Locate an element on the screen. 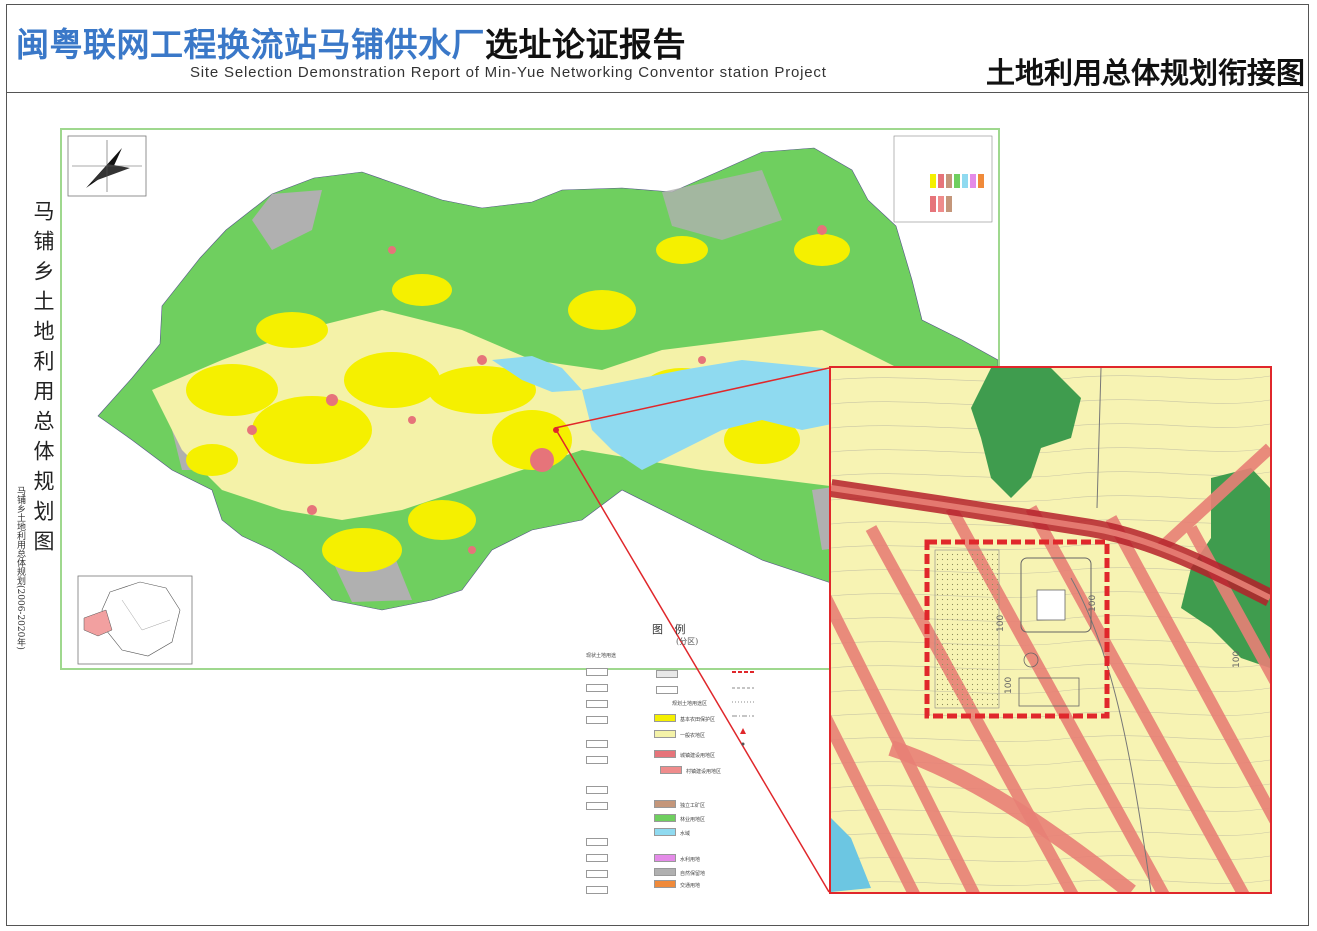 This screenshot has height=931, width=1317. legend-label-town-construction: 城镇建设用地区 is located at coordinates (698, 756).